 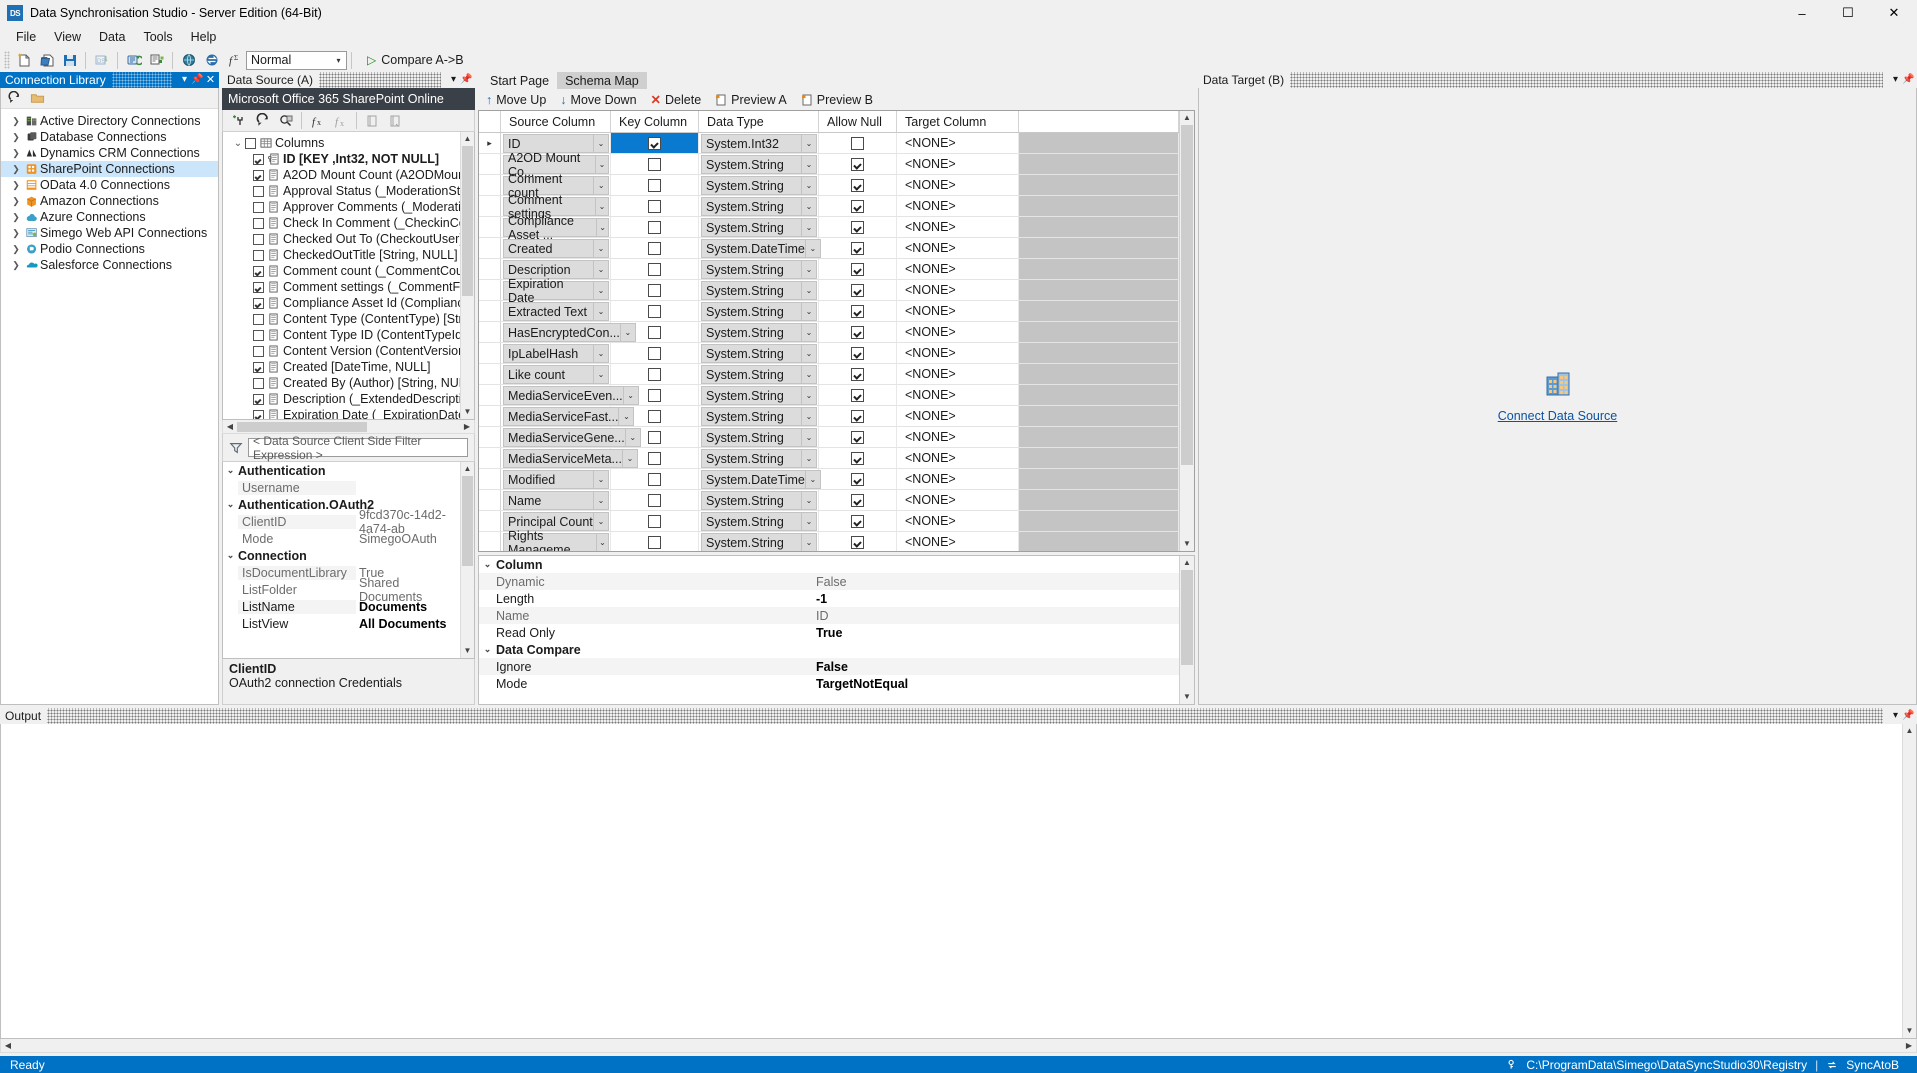 I want to click on column-property-group-5: ⌄ Data Compare, so click(x=829, y=649).